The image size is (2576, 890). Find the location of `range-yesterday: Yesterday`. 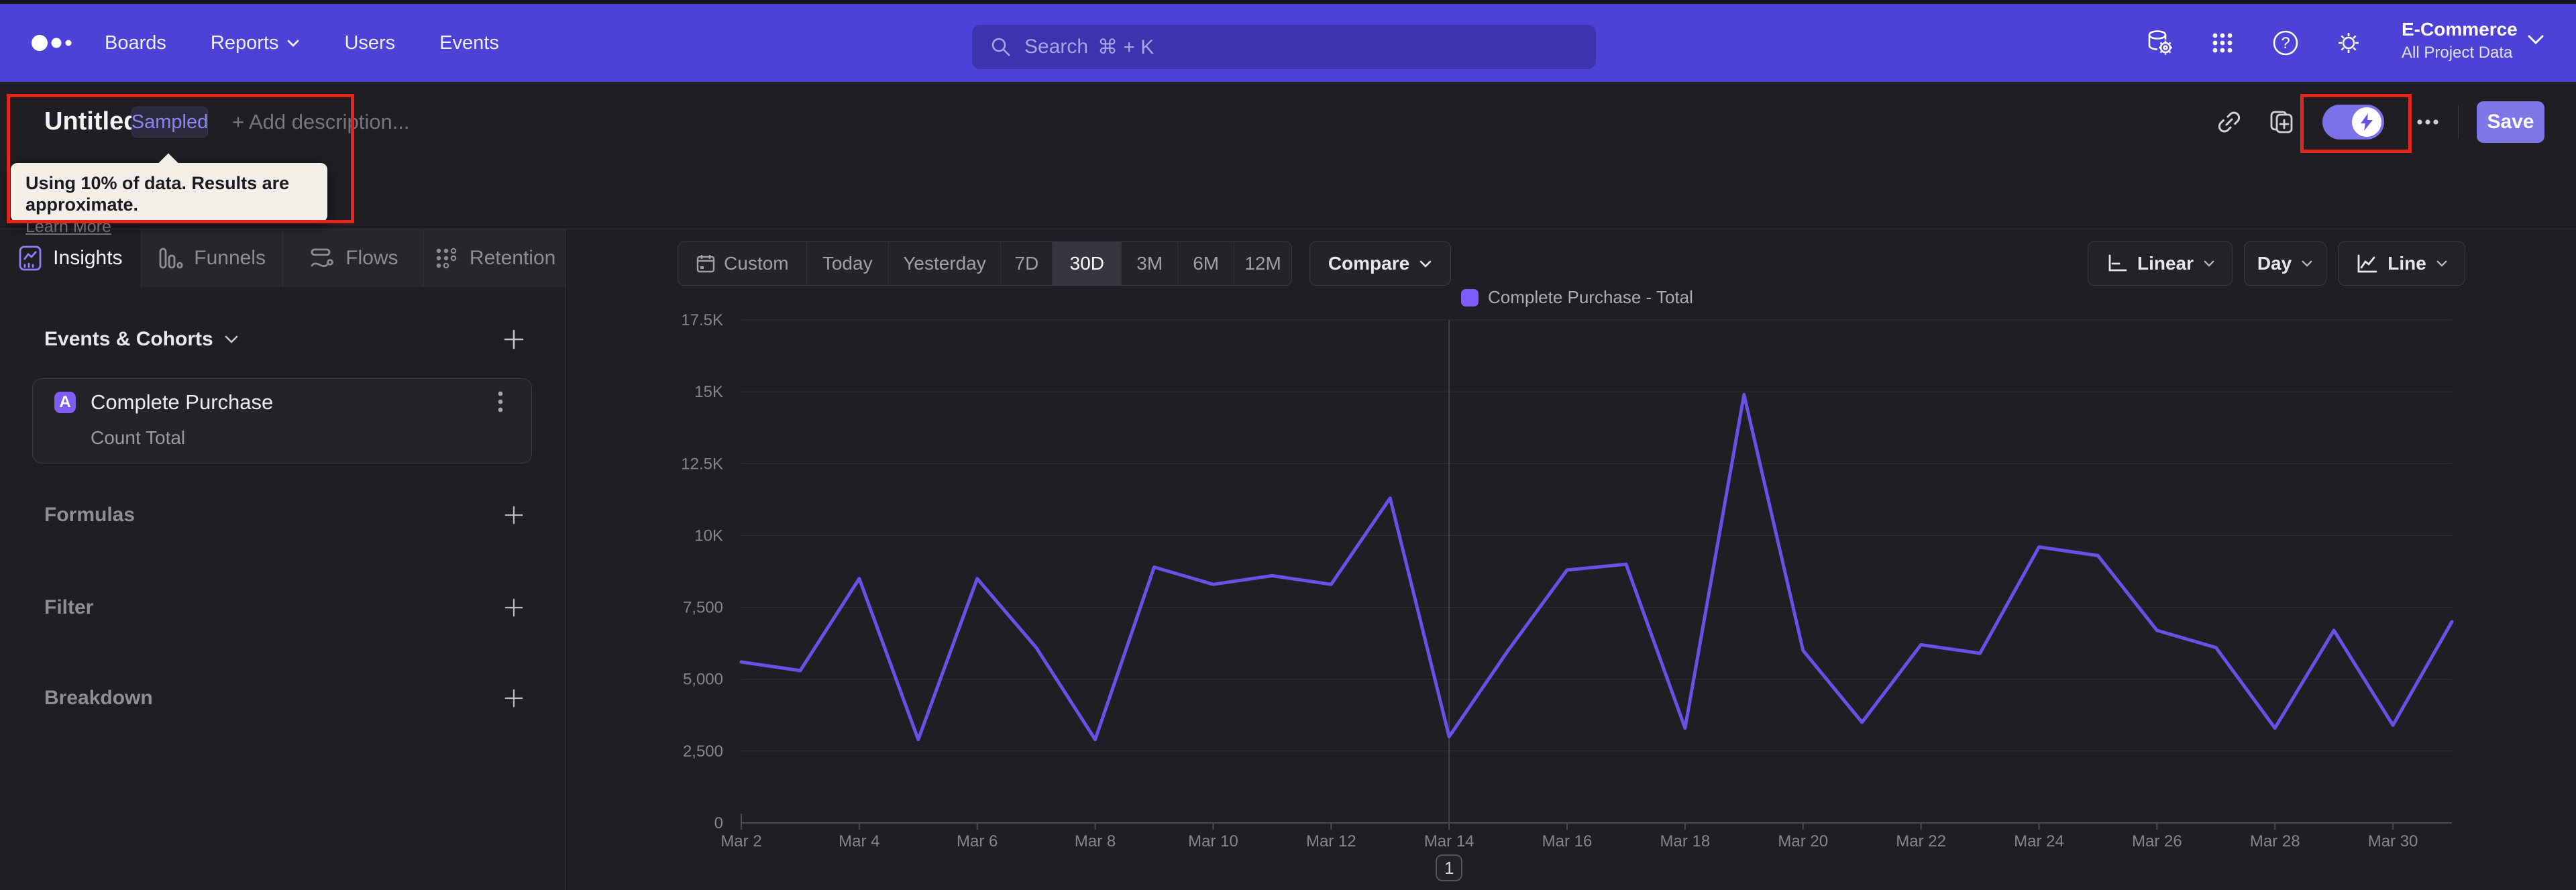

range-yesterday: Yesterday is located at coordinates (945, 263).